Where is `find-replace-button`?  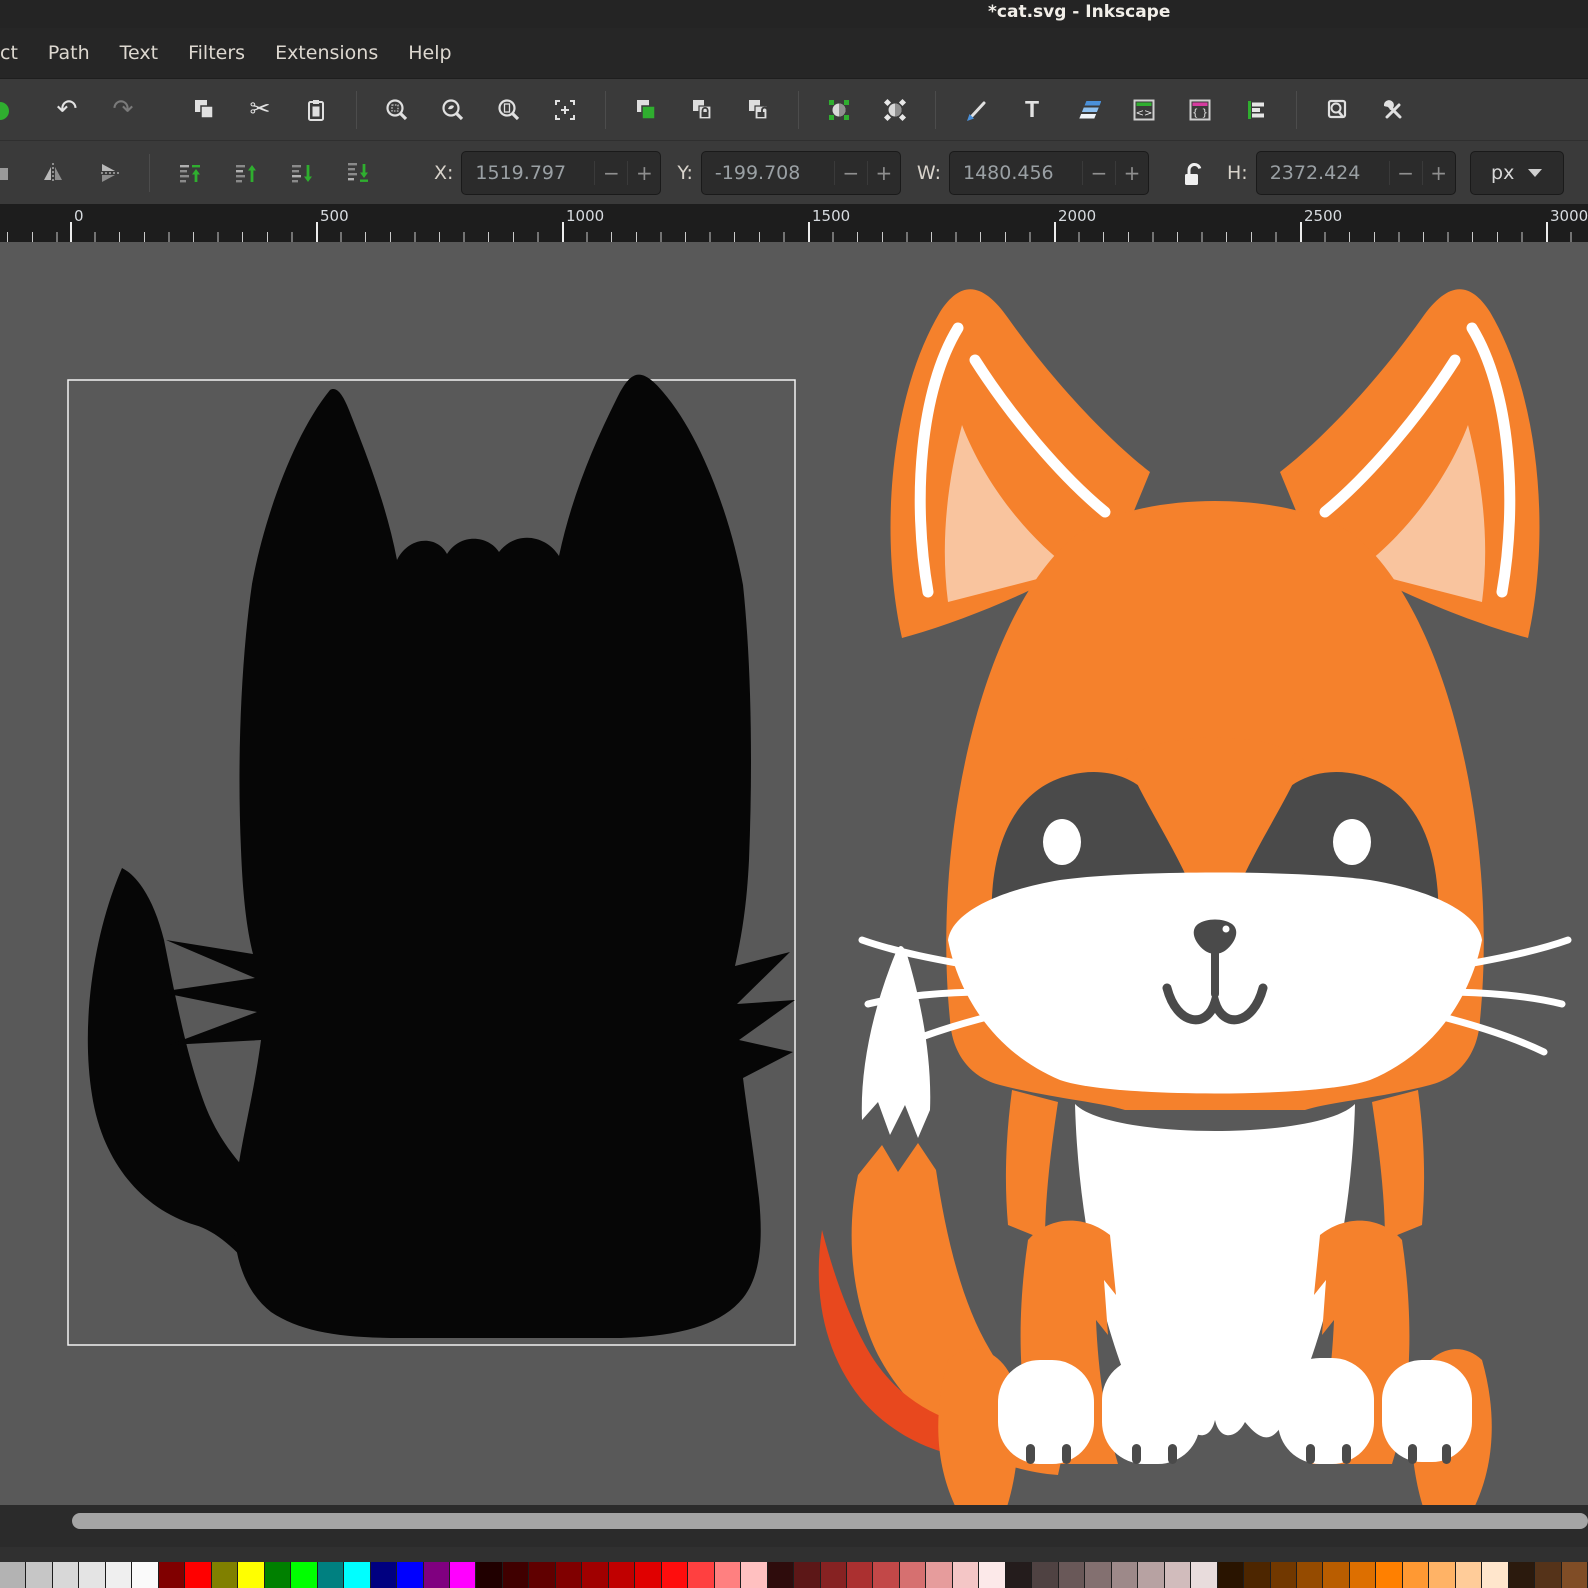 find-replace-button is located at coordinates (1337, 110).